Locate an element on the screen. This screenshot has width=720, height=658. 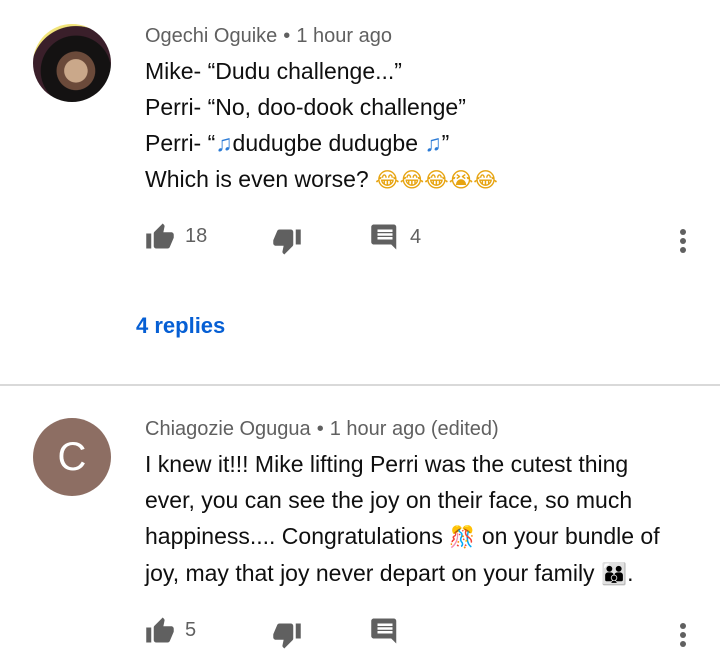
comment-fragment: happiness.... Congratulations is located at coordinates (297, 536).